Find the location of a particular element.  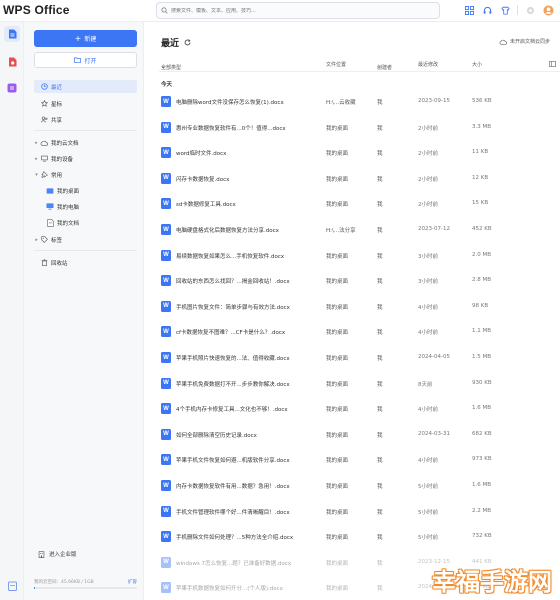

file-size: 2.2 MB is located at coordinates (482, 510).